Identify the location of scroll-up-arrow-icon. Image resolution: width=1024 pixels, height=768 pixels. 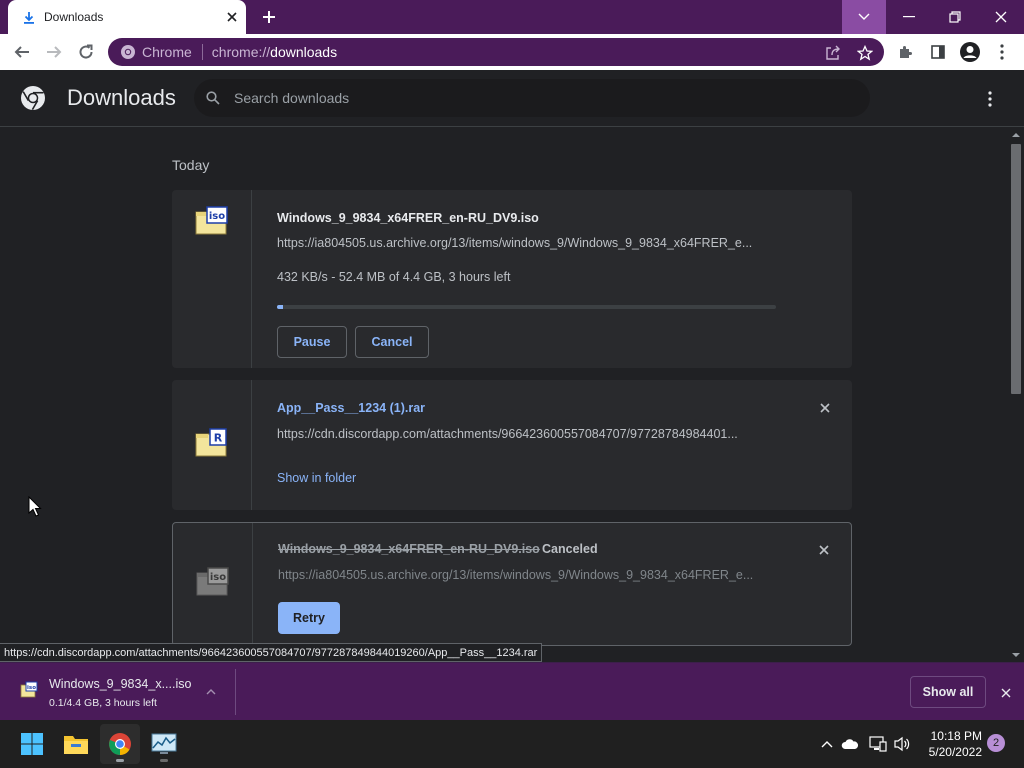
(1016, 135).